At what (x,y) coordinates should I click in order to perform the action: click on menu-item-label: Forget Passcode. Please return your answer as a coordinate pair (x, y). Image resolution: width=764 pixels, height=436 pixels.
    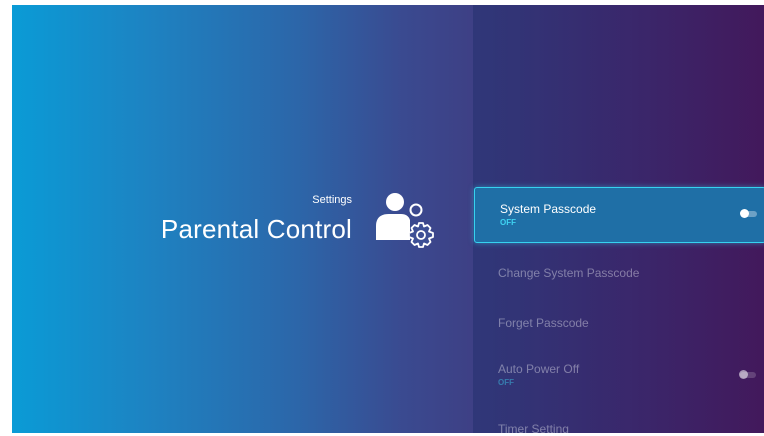
    Looking at the image, I should click on (543, 323).